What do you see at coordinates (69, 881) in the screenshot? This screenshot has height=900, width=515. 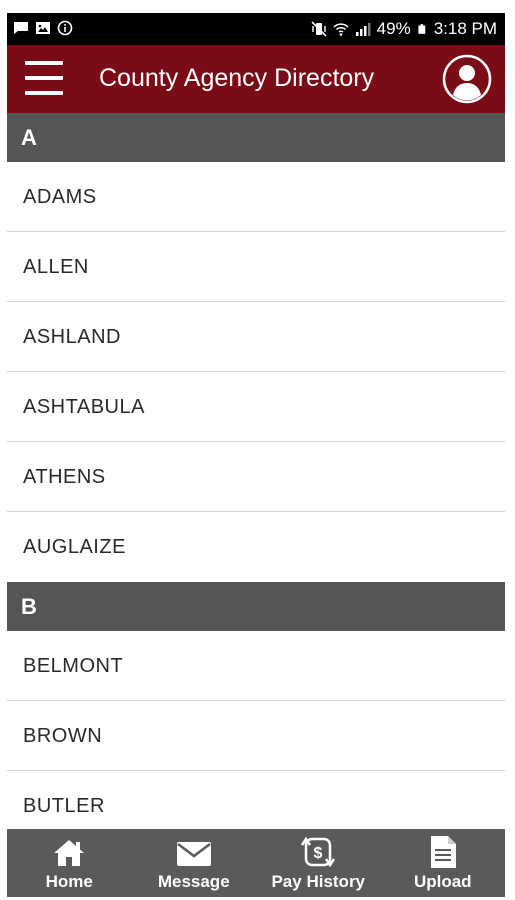 I see `nav-home-label: Home` at bounding box center [69, 881].